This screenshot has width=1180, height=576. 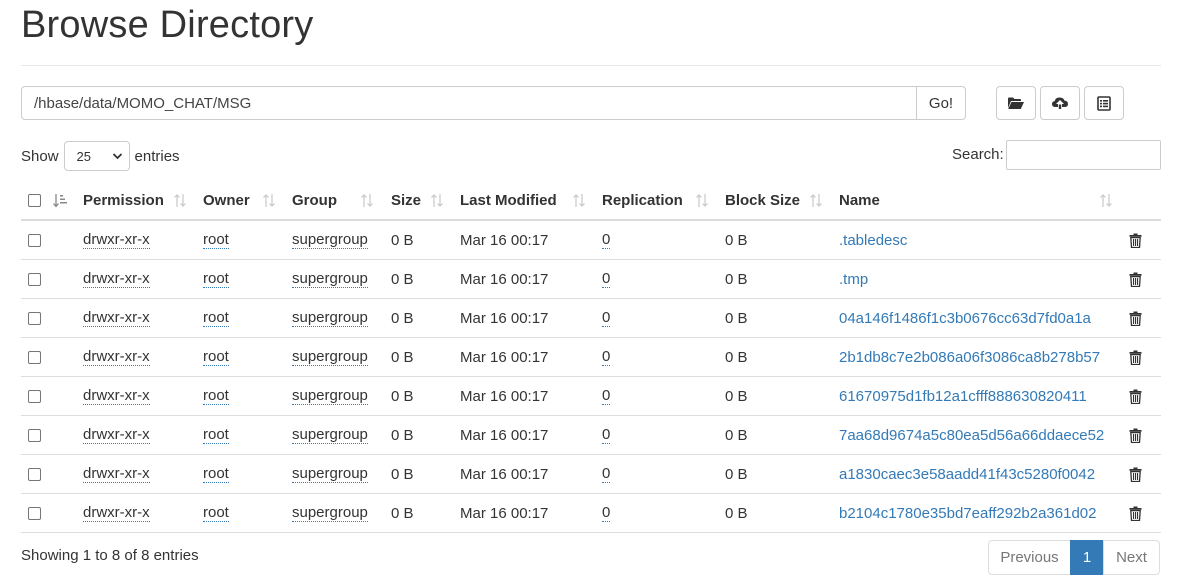 I want to click on go-button: Go!, so click(x=941, y=103).